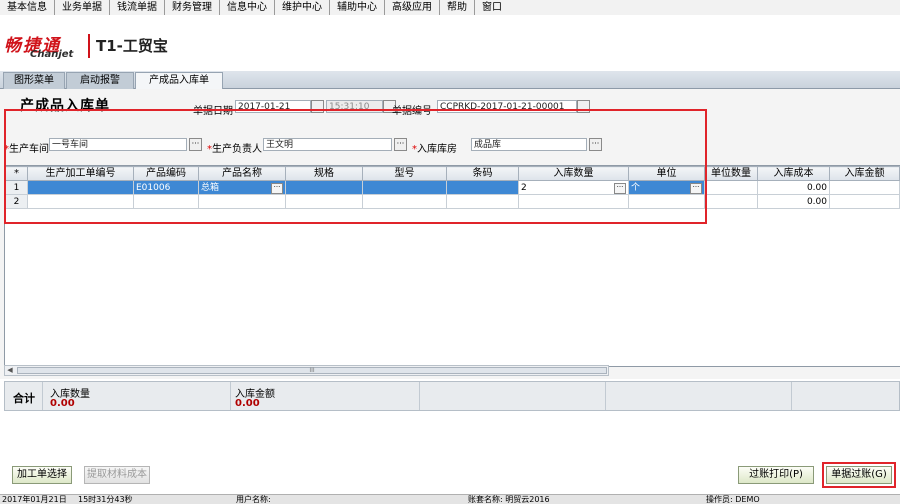 This screenshot has width=900, height=504. I want to click on warehouse-label: *入库库房, so click(434, 147).